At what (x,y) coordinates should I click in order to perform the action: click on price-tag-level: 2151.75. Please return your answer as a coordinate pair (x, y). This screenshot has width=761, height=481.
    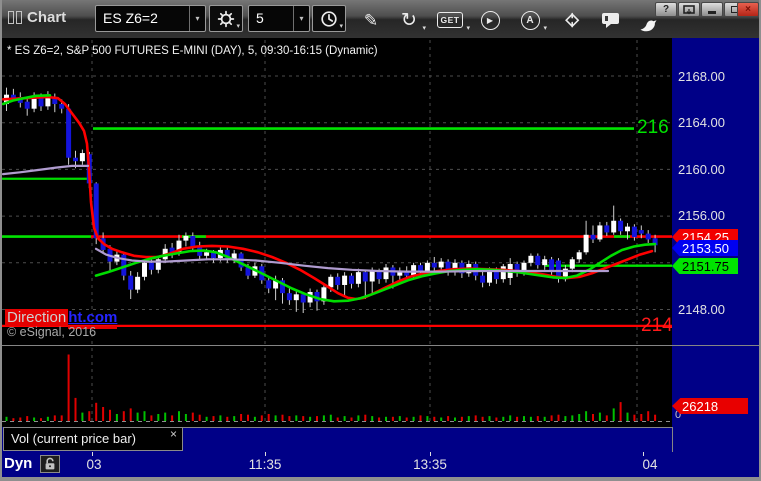
    Looking at the image, I should click on (705, 266).